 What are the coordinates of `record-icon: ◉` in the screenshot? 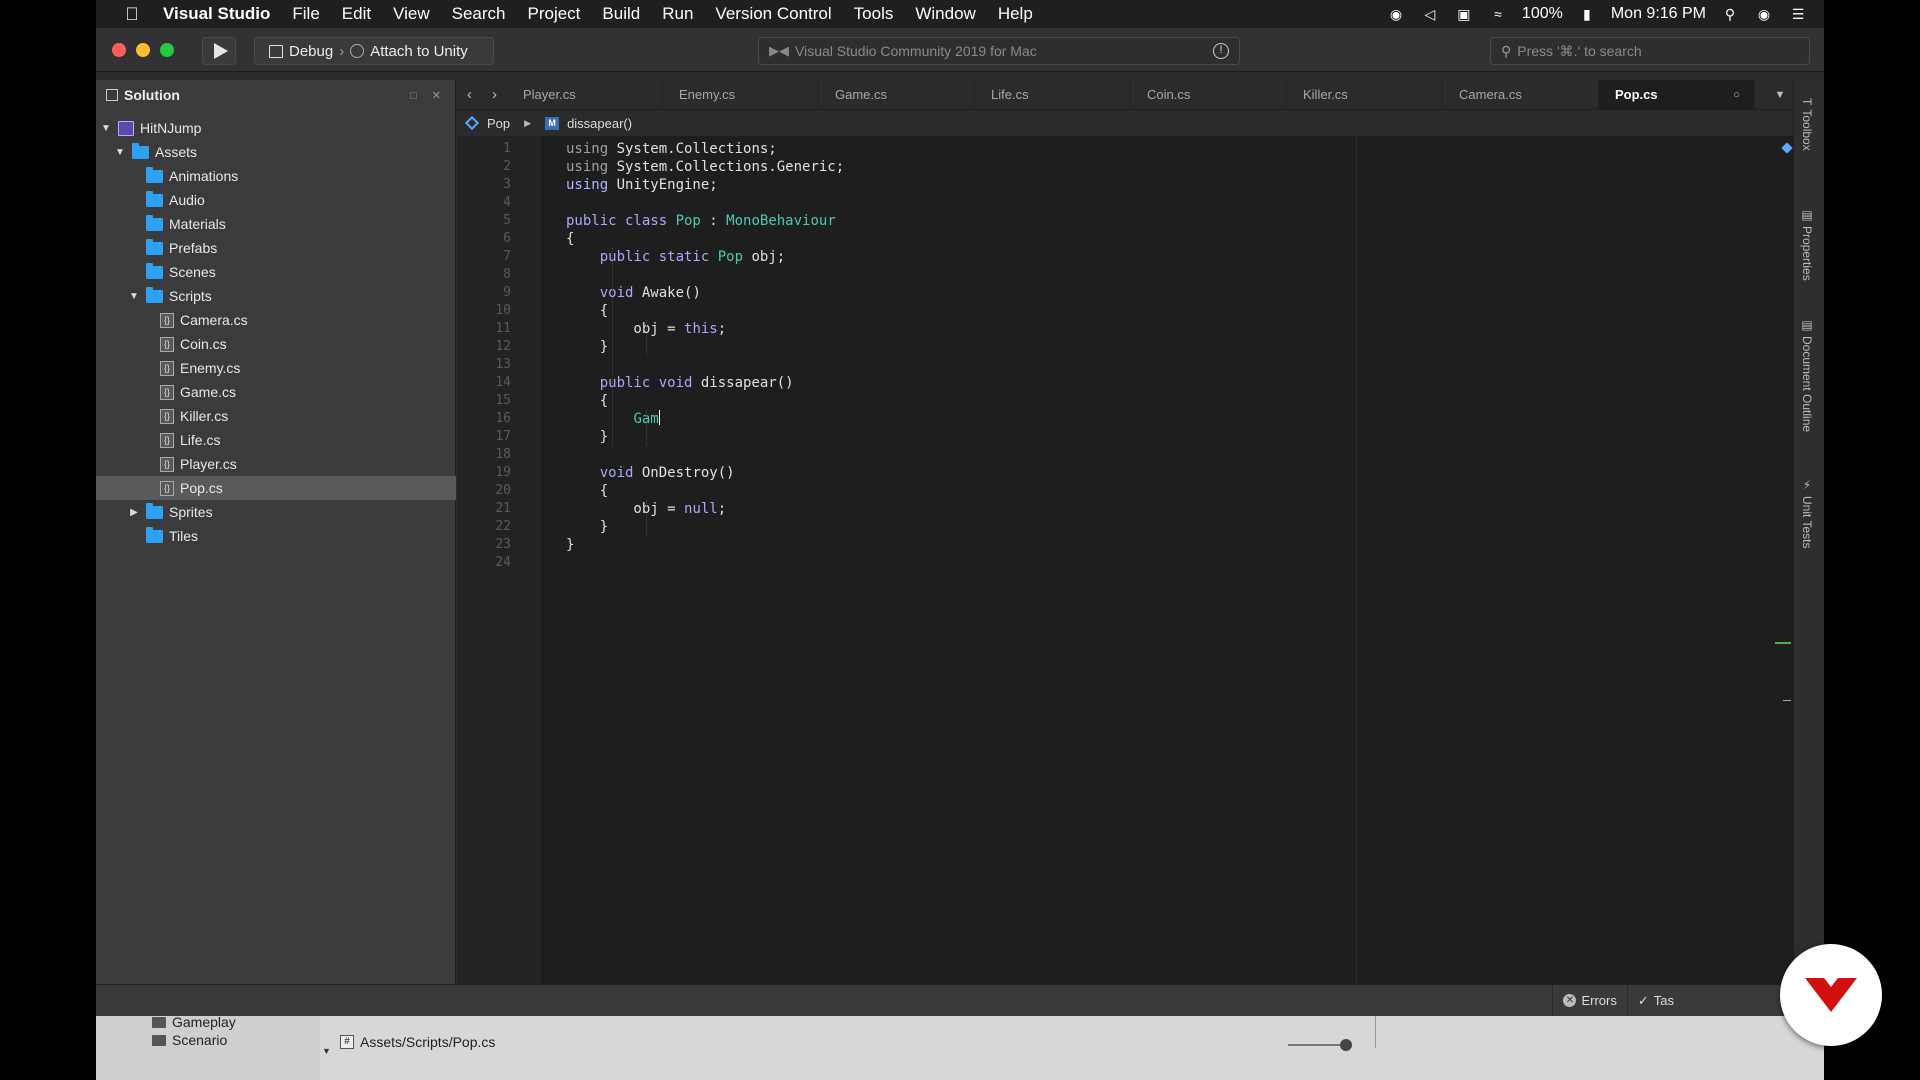 It's located at (1396, 14).